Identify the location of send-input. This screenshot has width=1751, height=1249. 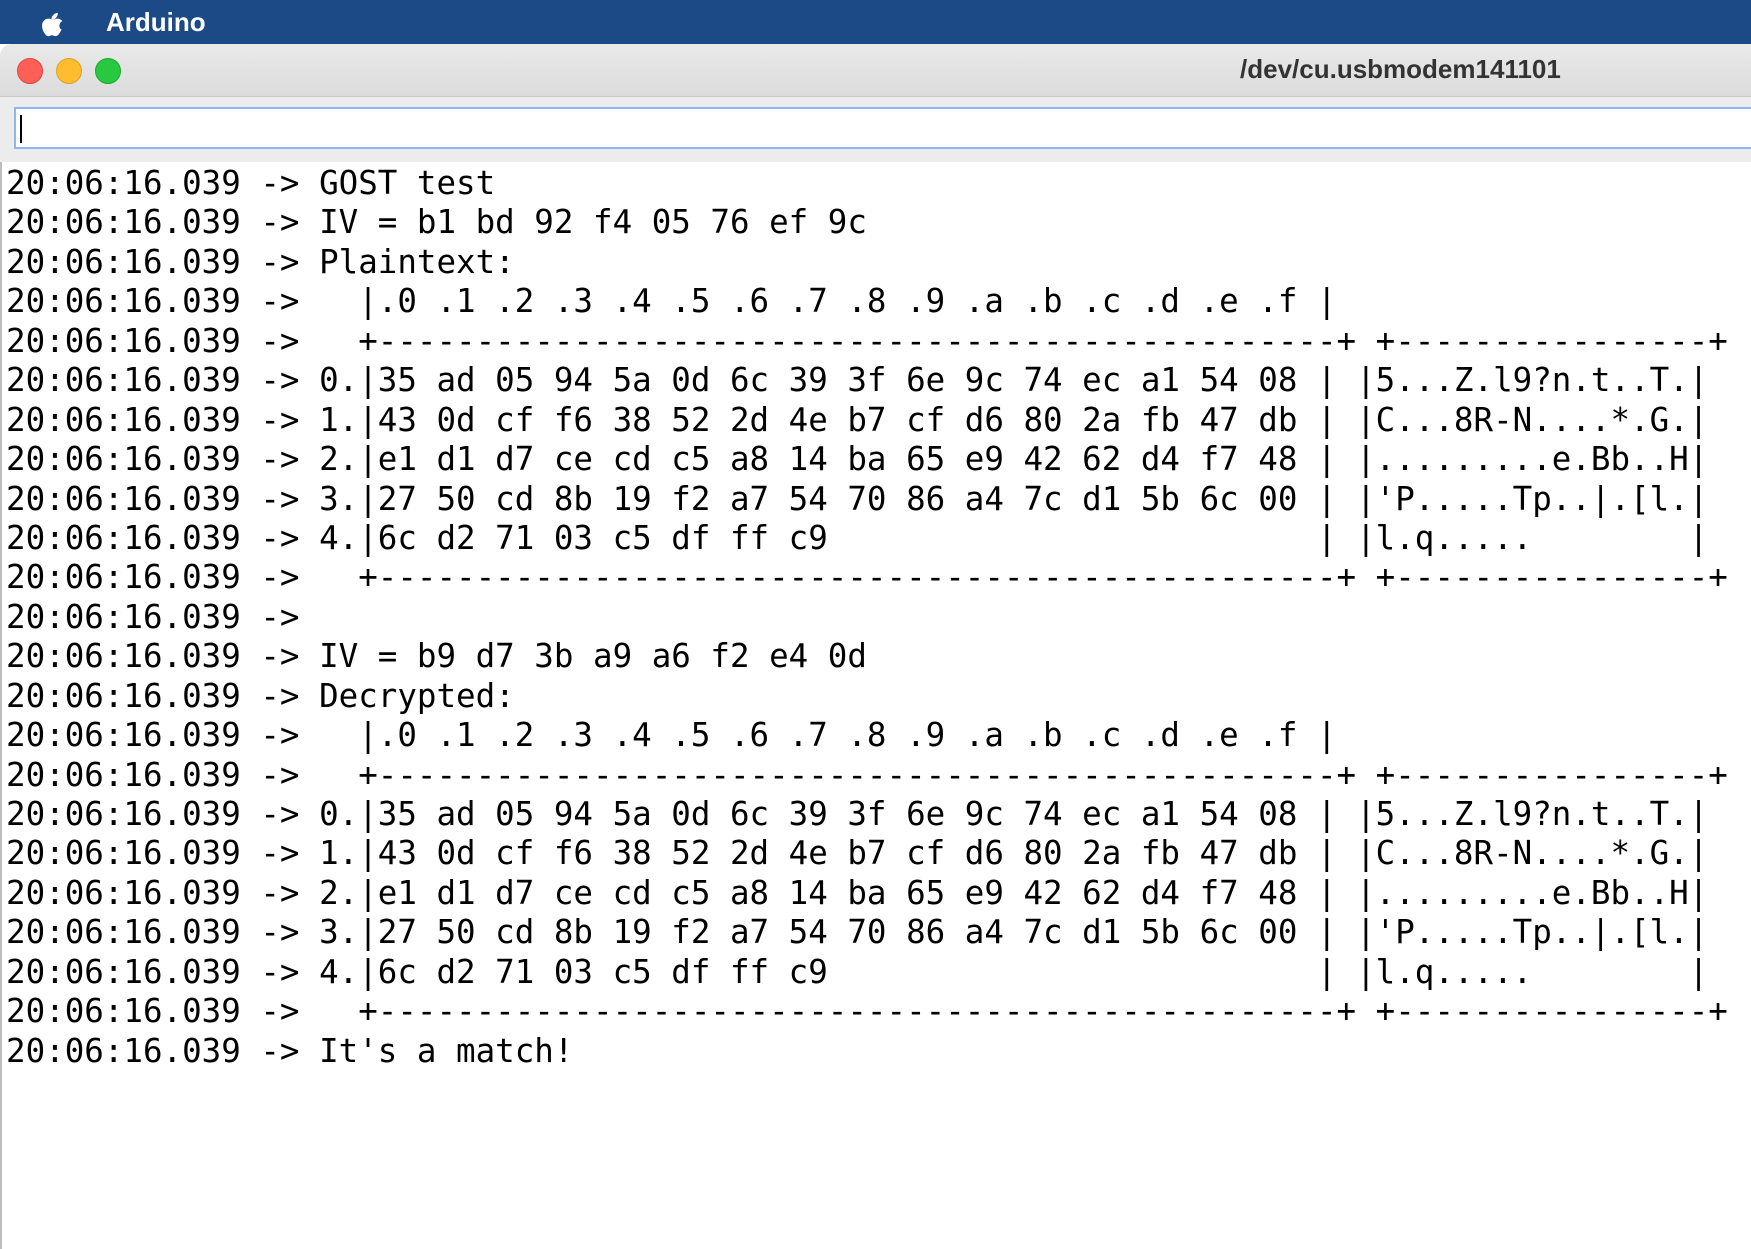
(882, 128).